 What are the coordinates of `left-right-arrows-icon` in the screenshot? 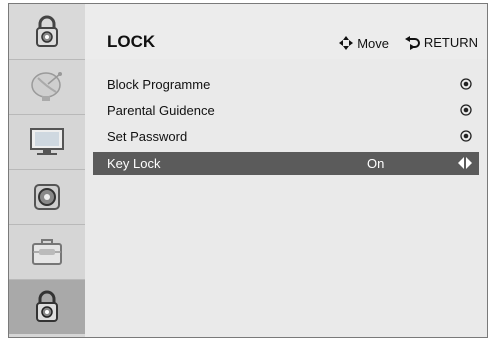 It's located at (465, 163).